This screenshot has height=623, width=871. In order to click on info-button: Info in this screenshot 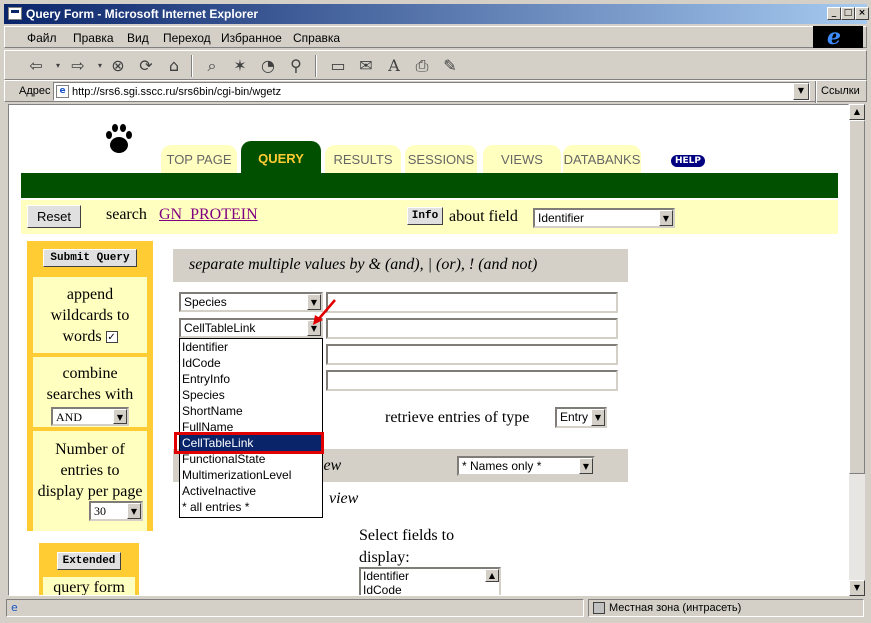, I will do `click(425, 216)`.